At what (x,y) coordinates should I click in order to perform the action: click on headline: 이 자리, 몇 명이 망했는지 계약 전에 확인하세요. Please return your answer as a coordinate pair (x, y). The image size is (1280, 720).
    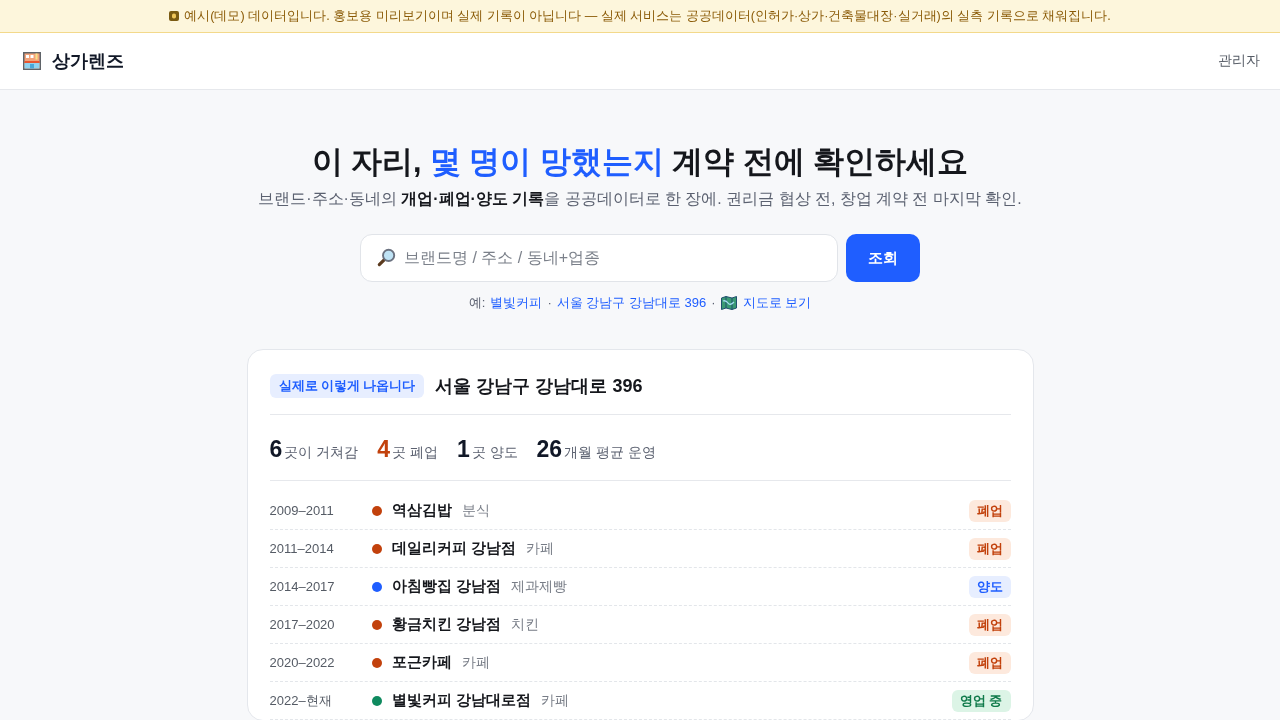
    Looking at the image, I should click on (640, 161).